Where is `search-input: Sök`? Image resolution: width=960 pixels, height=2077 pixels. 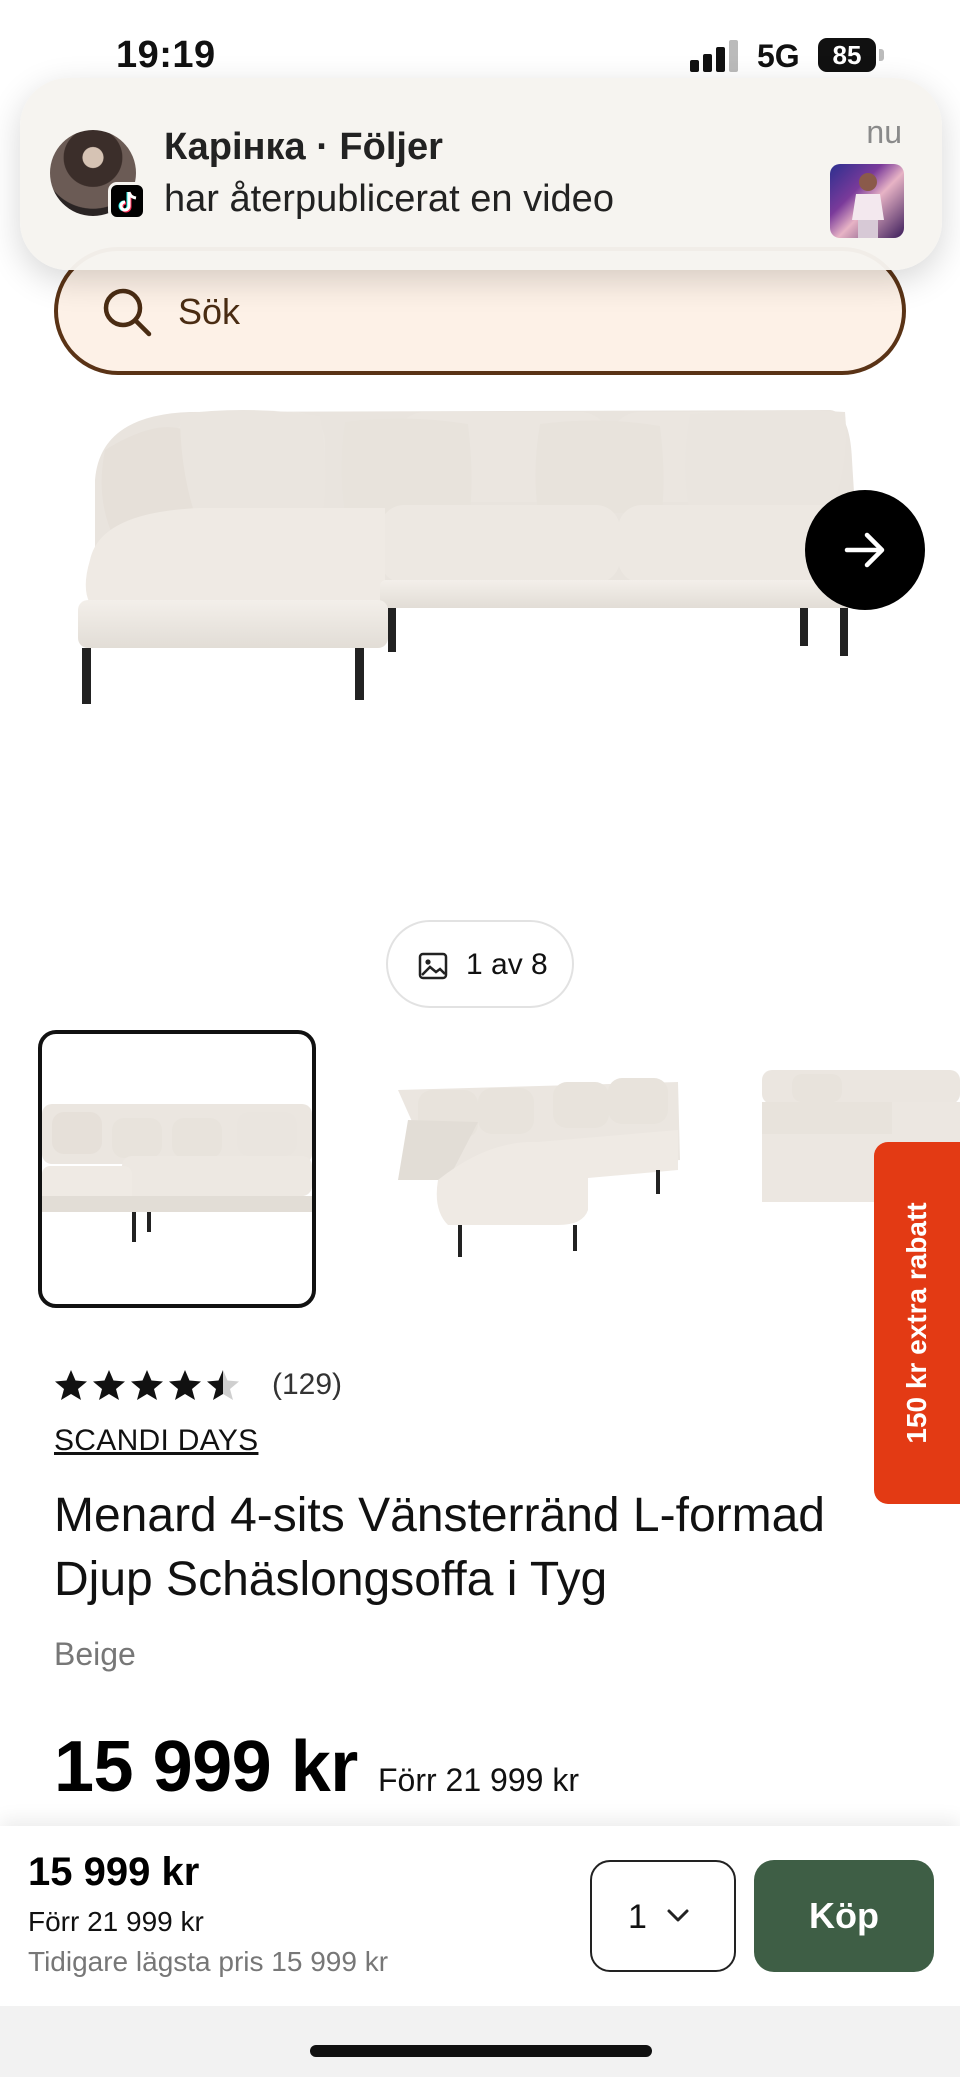
search-input: Sök is located at coordinates (209, 312).